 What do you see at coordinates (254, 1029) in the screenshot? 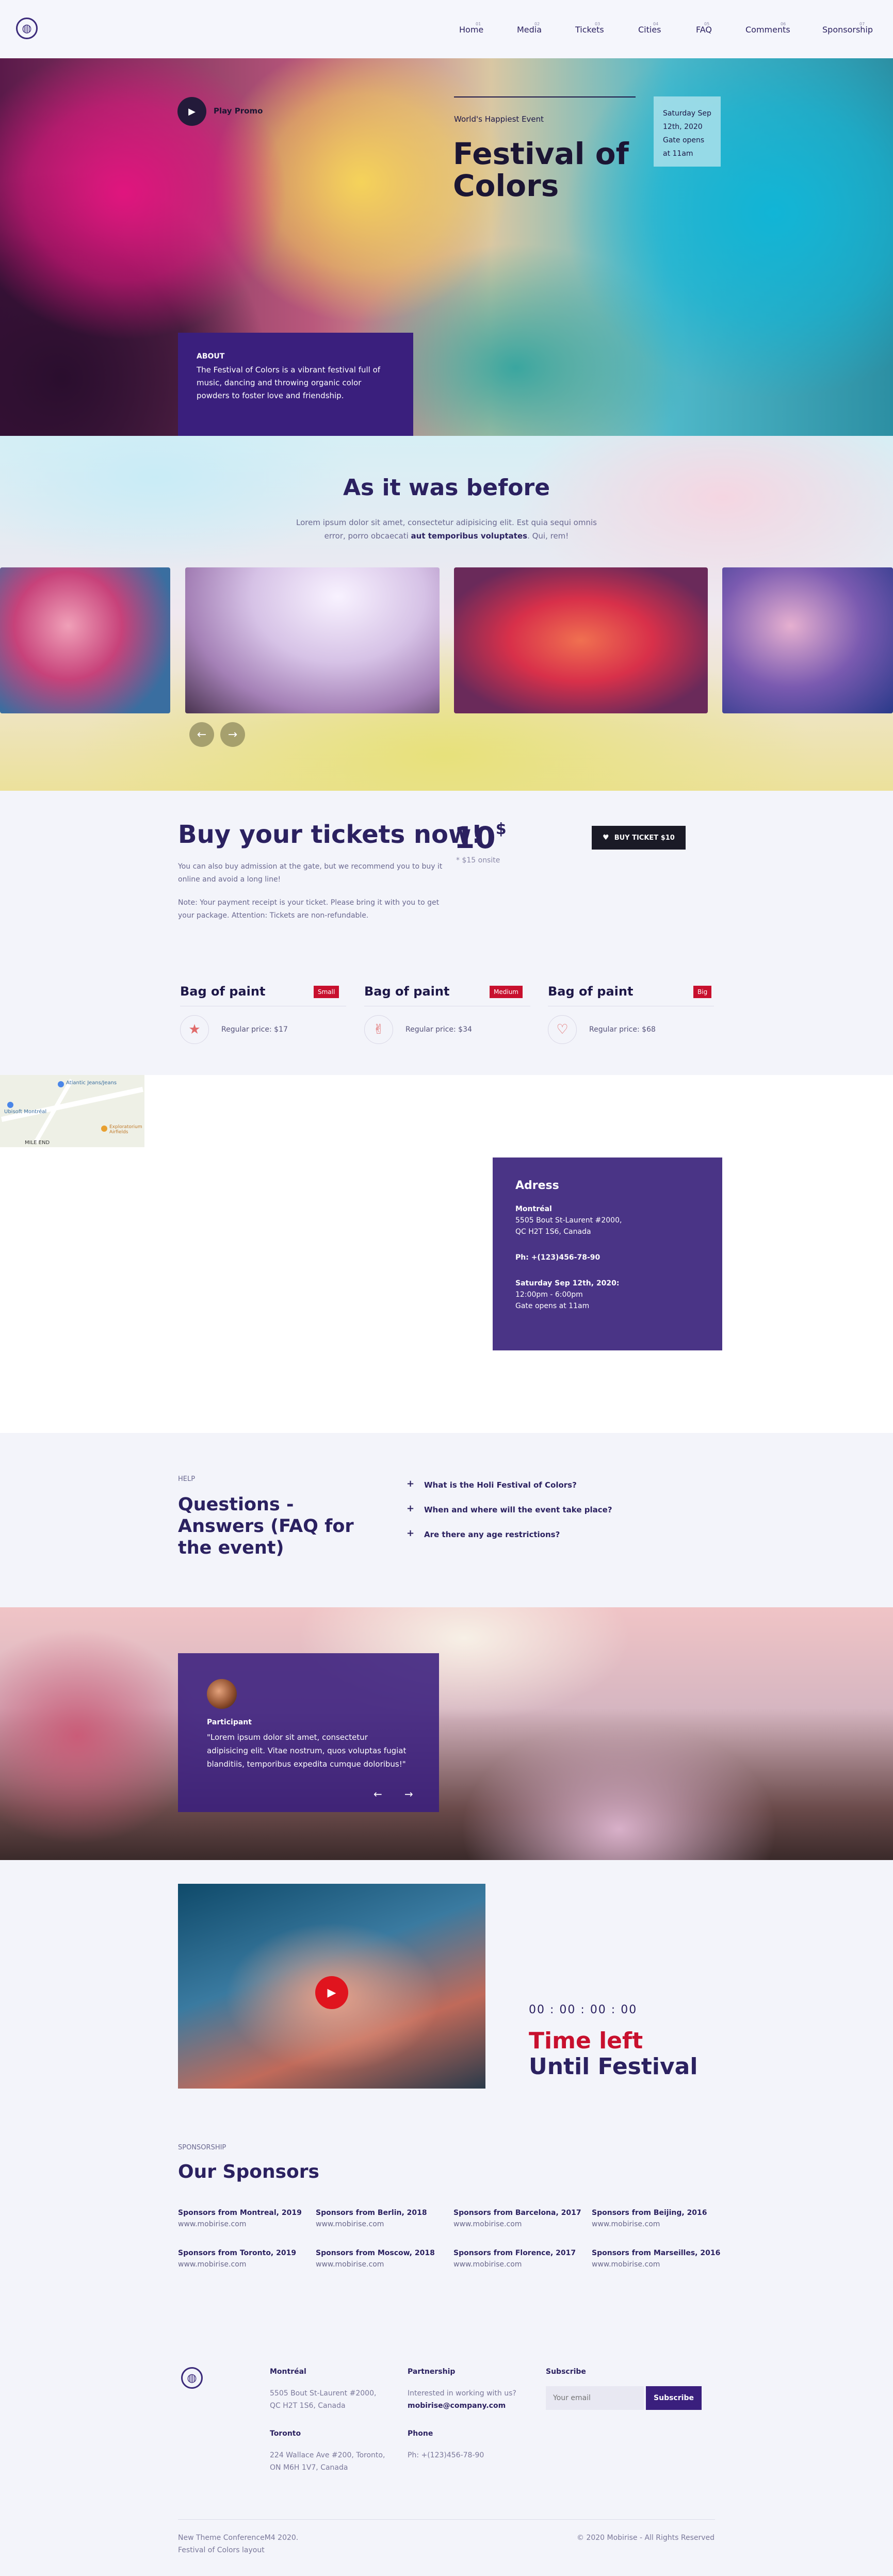
I see `bag-small-price: Regular price: $17` at bounding box center [254, 1029].